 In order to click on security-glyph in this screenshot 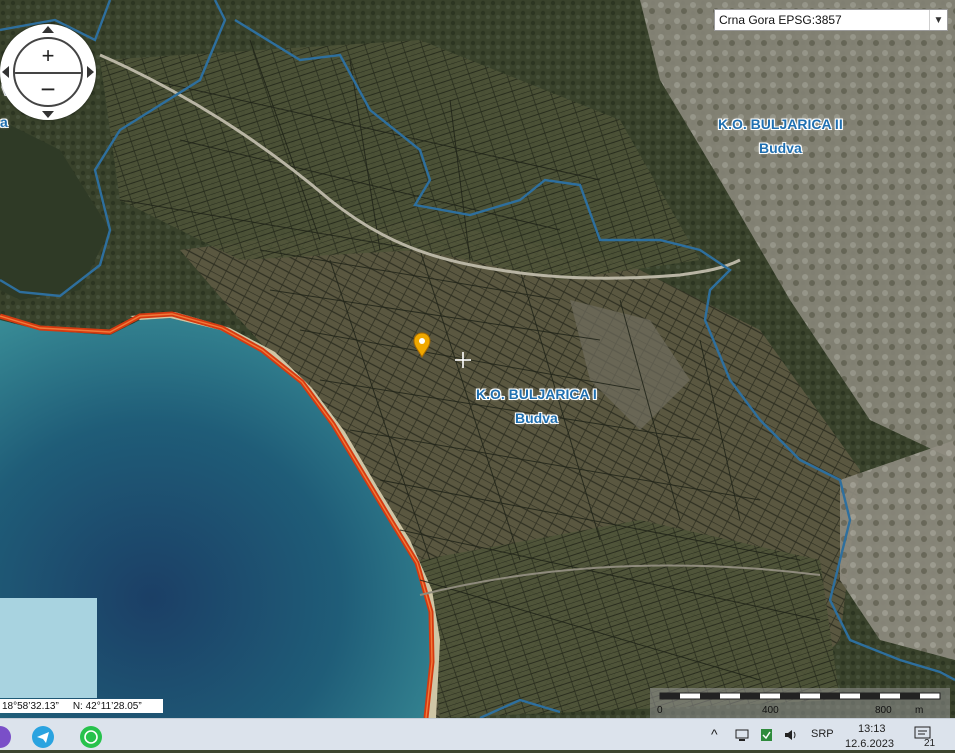, I will do `click(766, 735)`.